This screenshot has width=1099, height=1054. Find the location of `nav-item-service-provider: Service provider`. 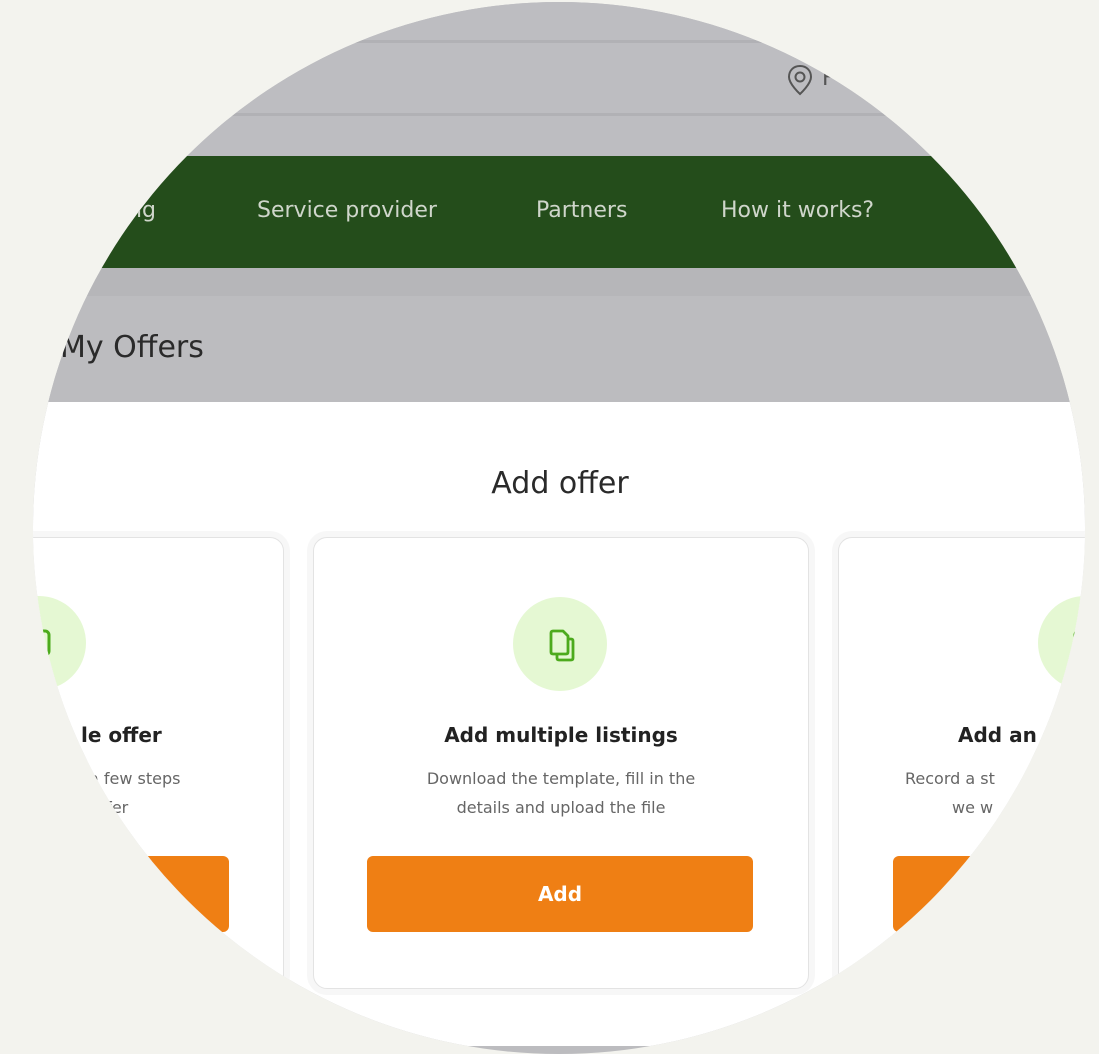

nav-item-service-provider: Service provider is located at coordinates (347, 210).